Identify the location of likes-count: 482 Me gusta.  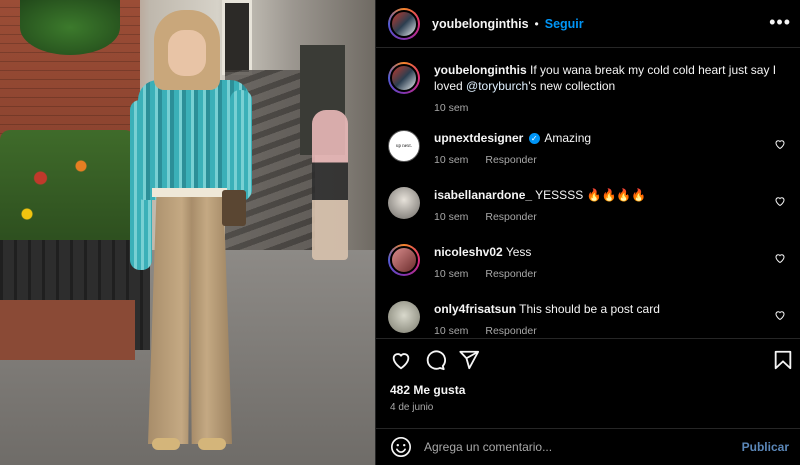
(427, 390).